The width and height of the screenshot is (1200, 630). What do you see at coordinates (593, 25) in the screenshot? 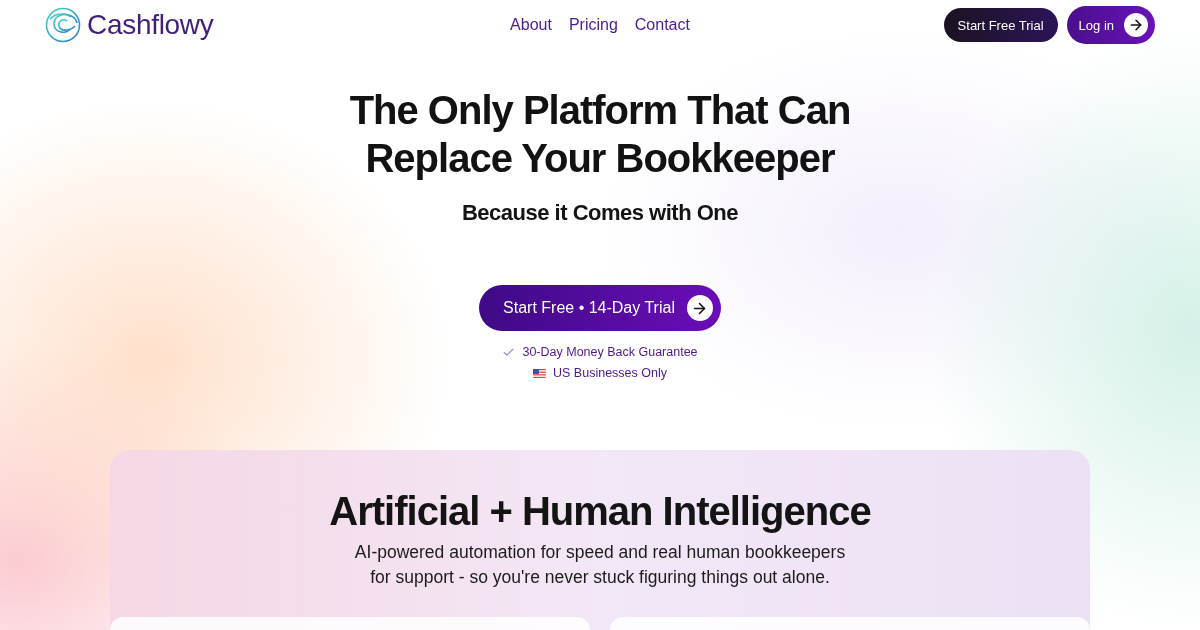
I see `nav-link: Pricing` at bounding box center [593, 25].